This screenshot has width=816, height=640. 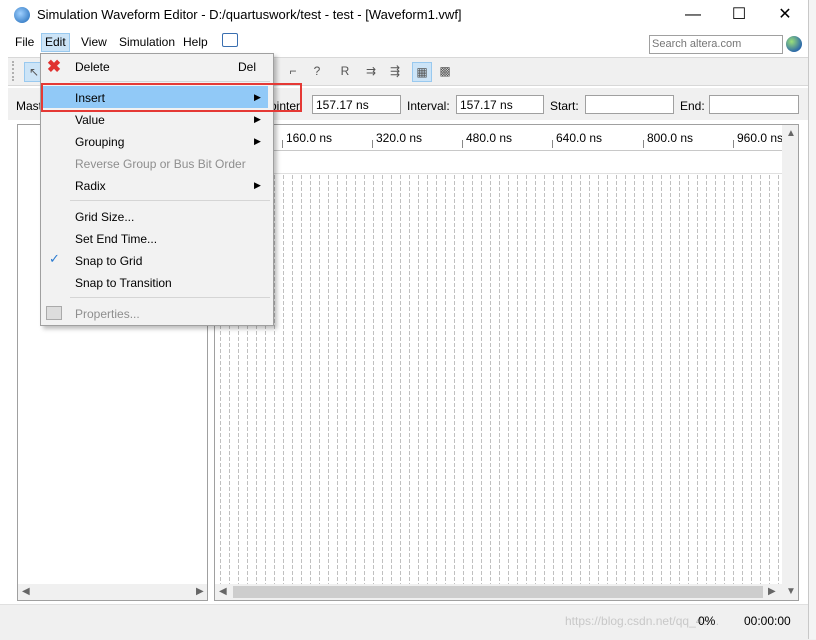 I want to click on waveform-vscrollbar, so click(x=790, y=362).